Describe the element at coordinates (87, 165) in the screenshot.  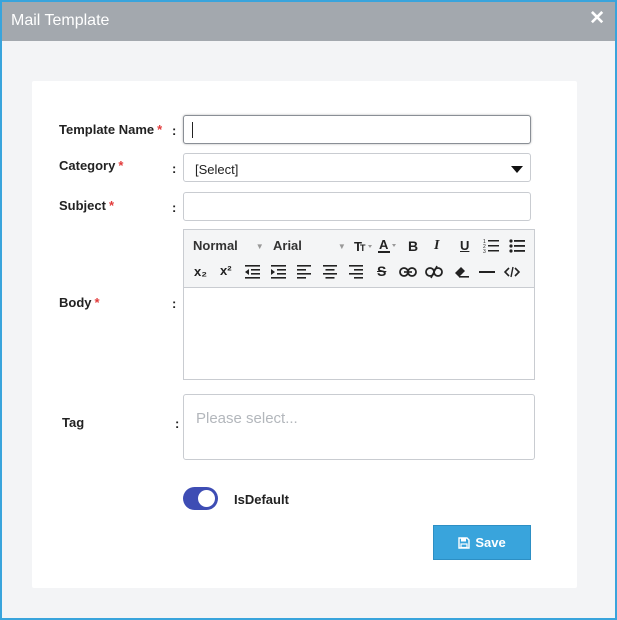
I see `category-label-text: Category` at that location.